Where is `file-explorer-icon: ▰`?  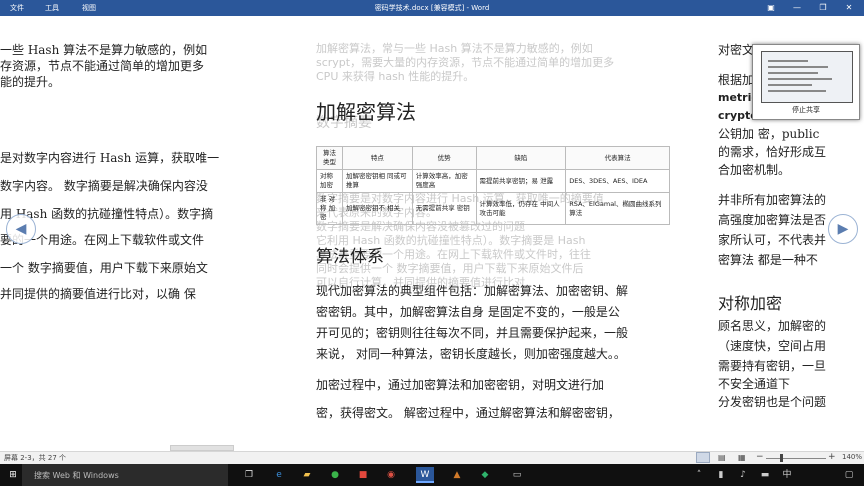
file-explorer-icon: ▰ is located at coordinates (307, 475).